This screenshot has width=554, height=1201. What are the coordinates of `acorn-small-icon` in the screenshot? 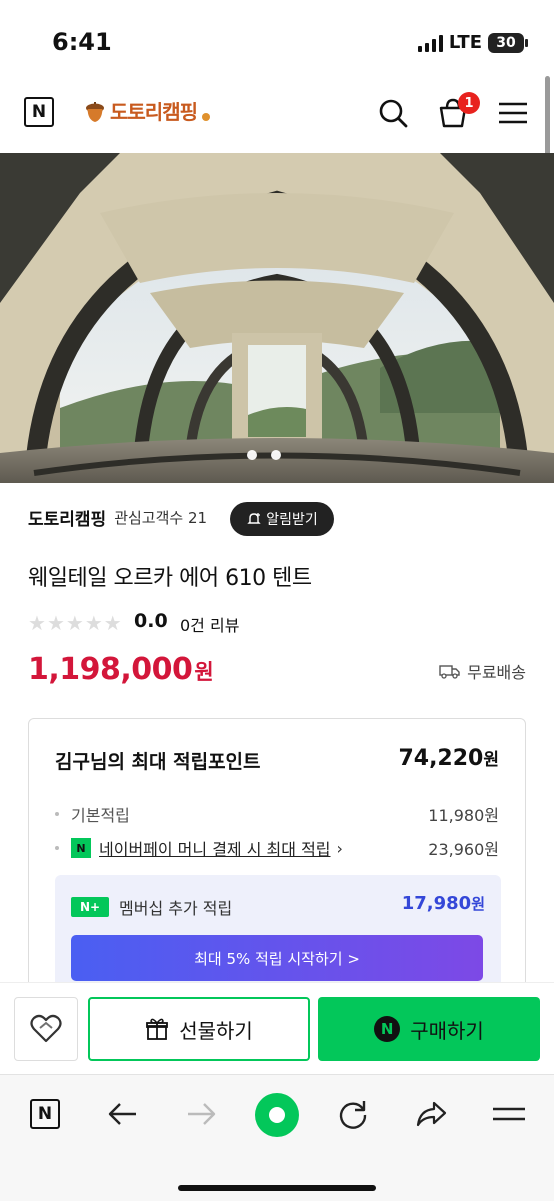 It's located at (206, 116).